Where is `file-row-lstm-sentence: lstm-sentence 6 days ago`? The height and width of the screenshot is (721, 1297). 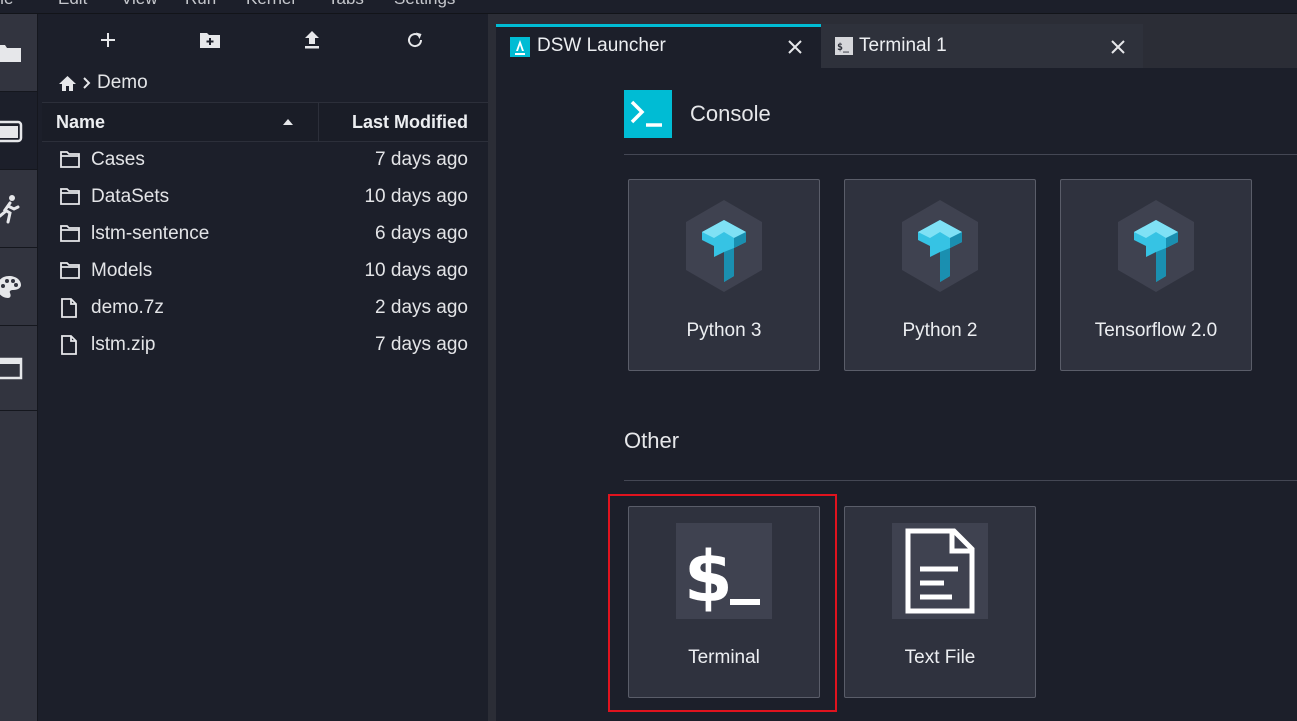 file-row-lstm-sentence: lstm-sentence 6 days ago is located at coordinates (265, 234).